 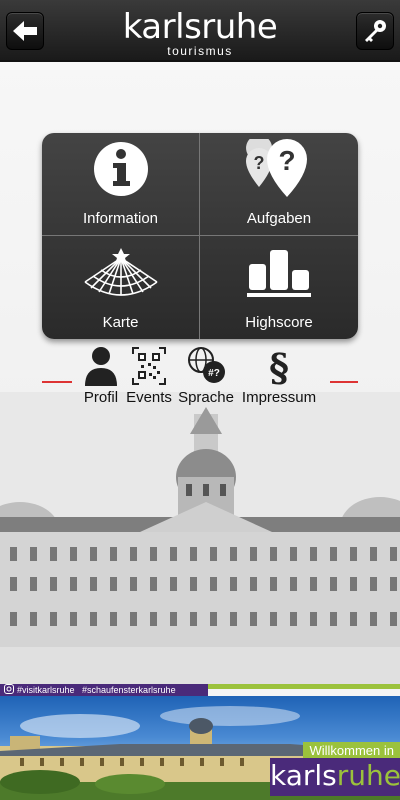 I want to click on welcome-text: Willkommen in, so click(x=351, y=750).